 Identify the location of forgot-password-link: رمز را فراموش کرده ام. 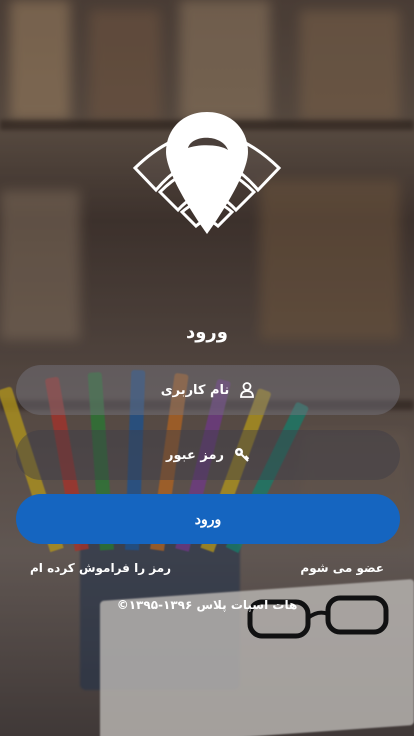
(100, 568).